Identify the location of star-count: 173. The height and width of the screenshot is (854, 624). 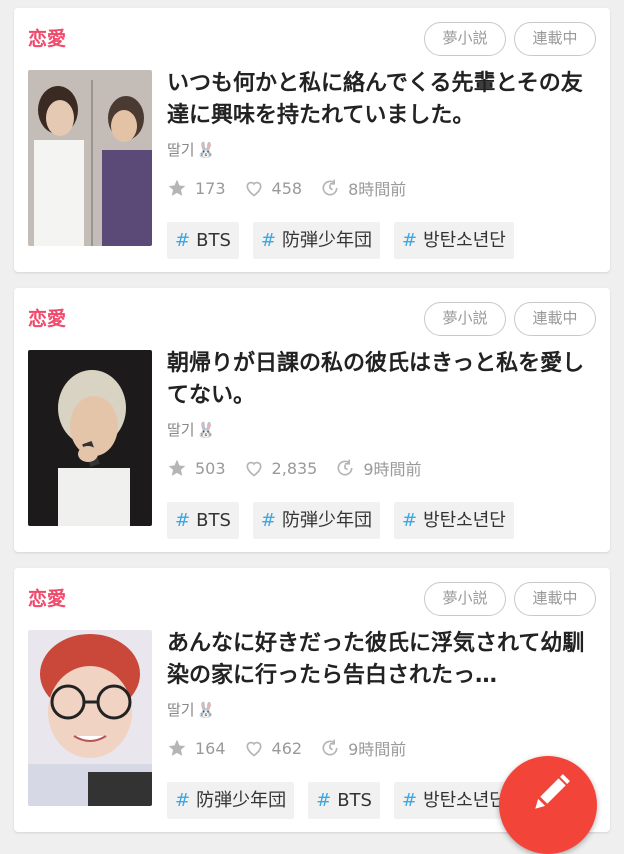
(210, 188).